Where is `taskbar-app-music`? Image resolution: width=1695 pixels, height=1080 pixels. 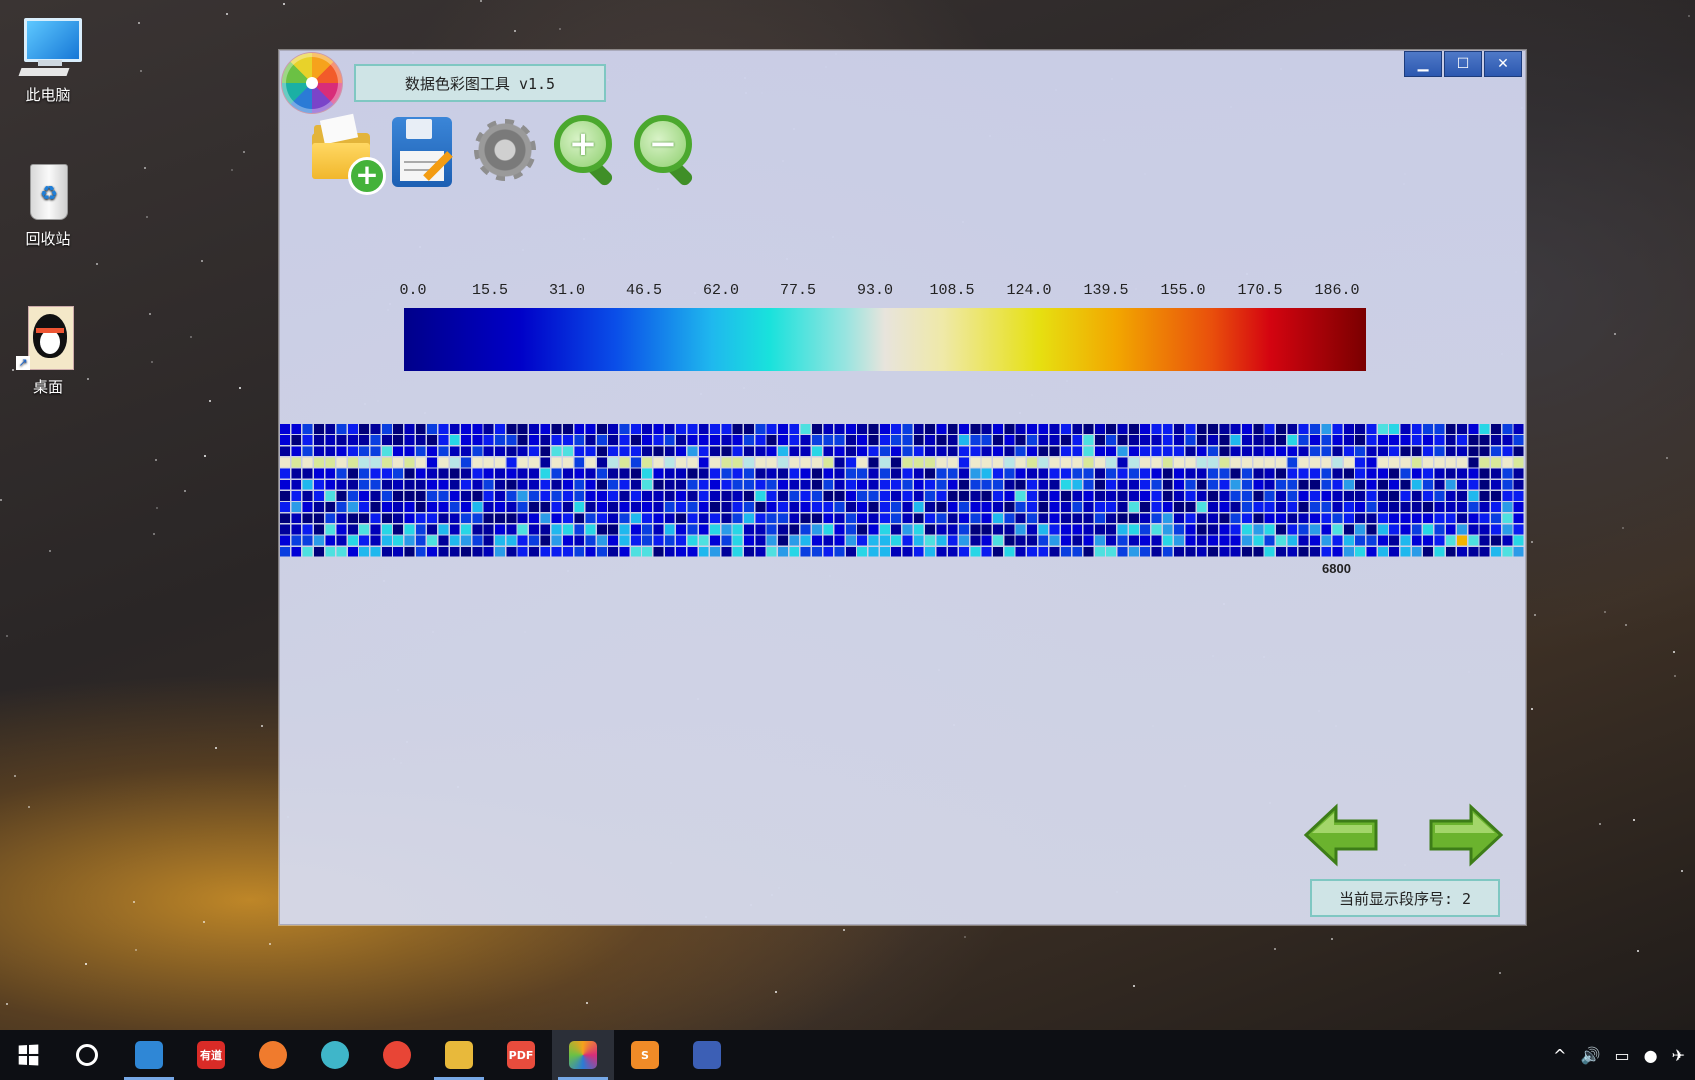 taskbar-app-music is located at coordinates (273, 1055).